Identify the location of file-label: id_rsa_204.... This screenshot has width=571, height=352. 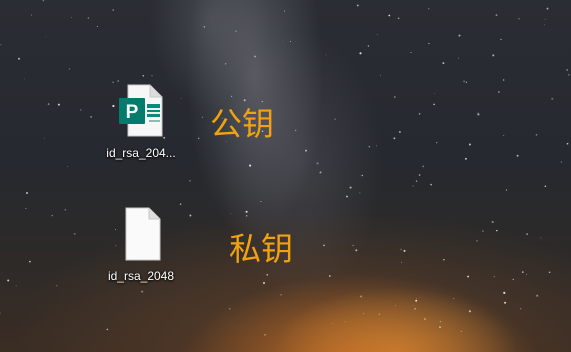
(141, 153).